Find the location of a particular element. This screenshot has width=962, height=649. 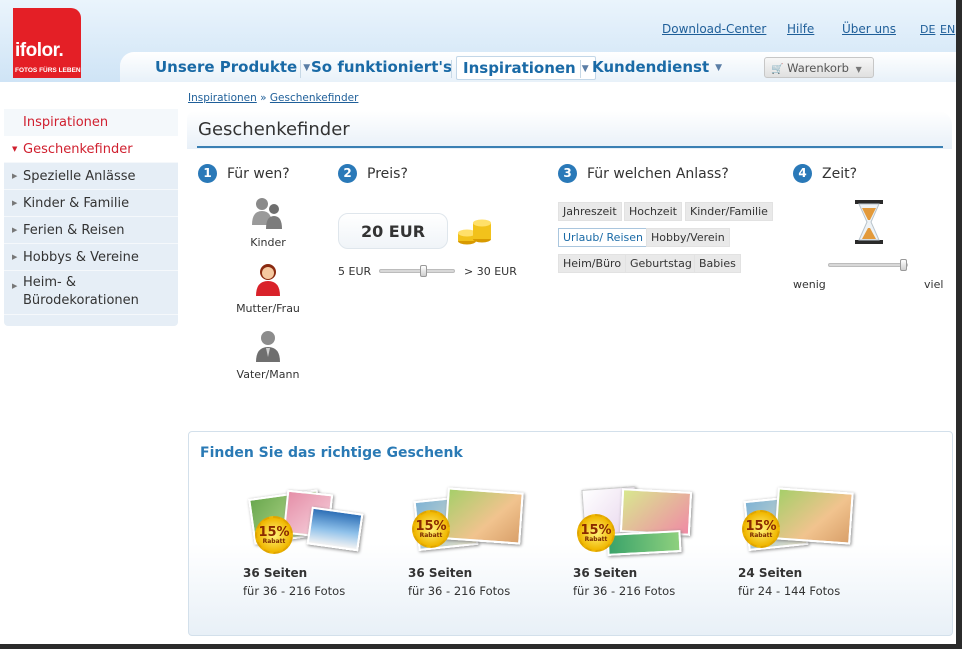

man-icon is located at coordinates (268, 346).